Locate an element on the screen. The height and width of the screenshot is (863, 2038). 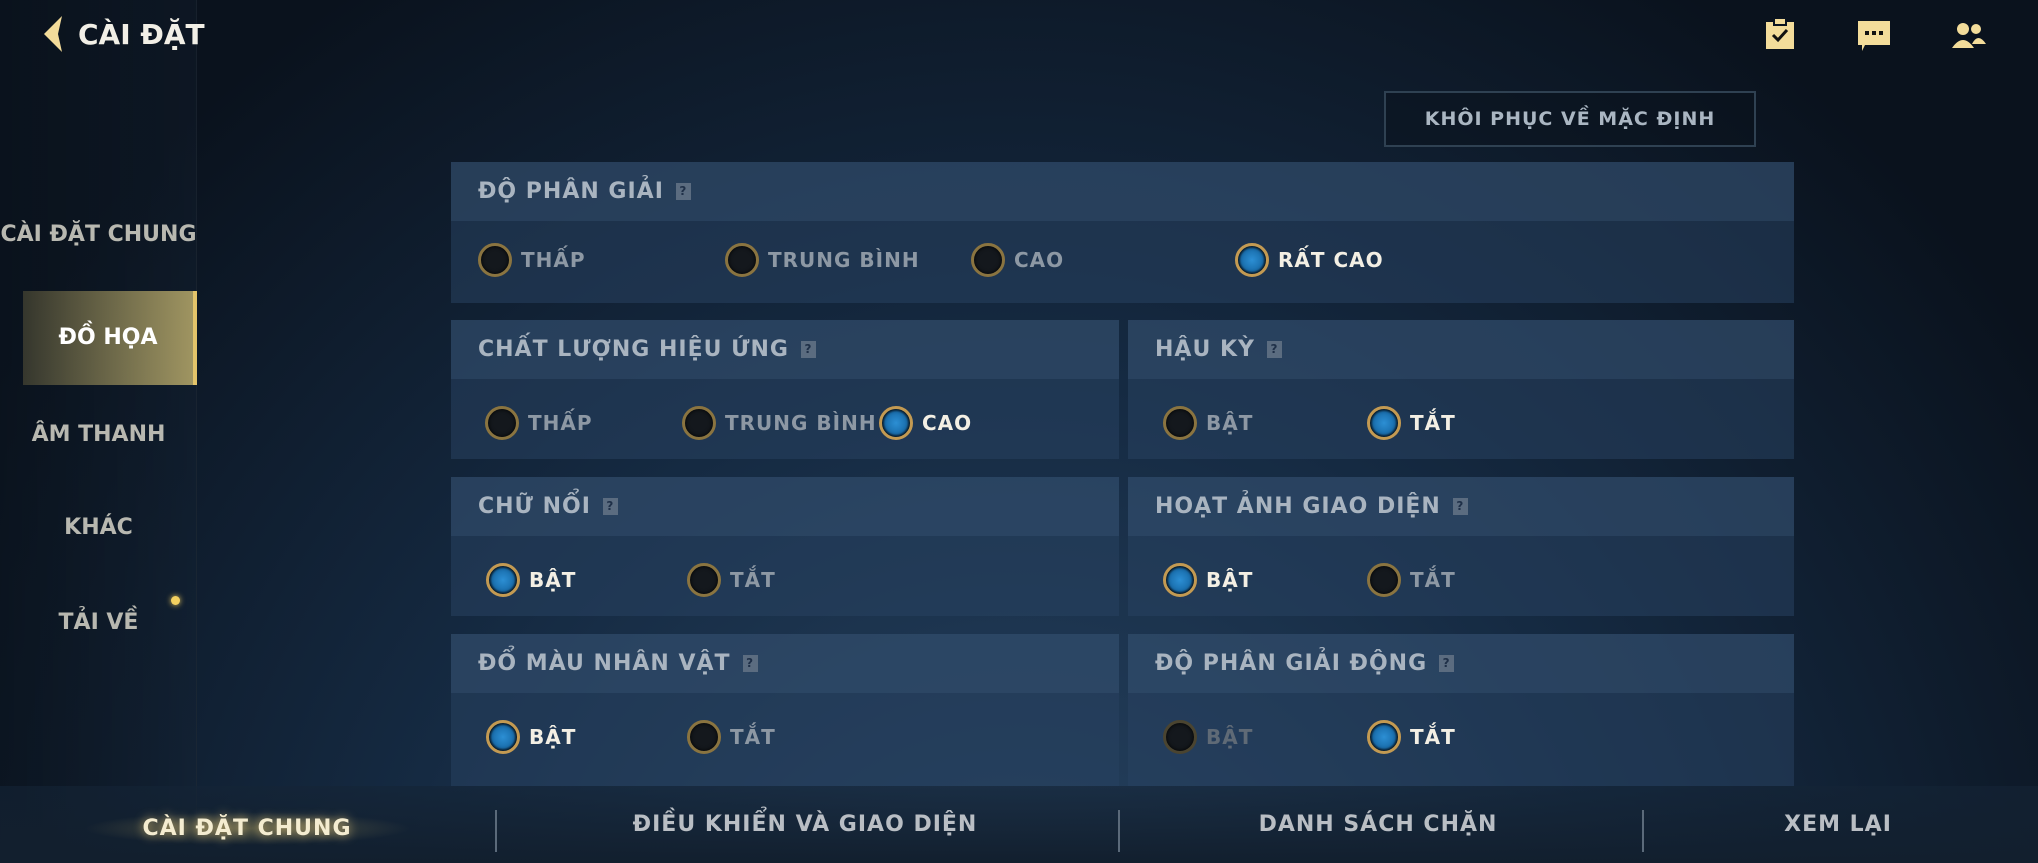
setting-title-text: CHẤT LƯỢNG HIỆU ỨNG is located at coordinates (633, 349).